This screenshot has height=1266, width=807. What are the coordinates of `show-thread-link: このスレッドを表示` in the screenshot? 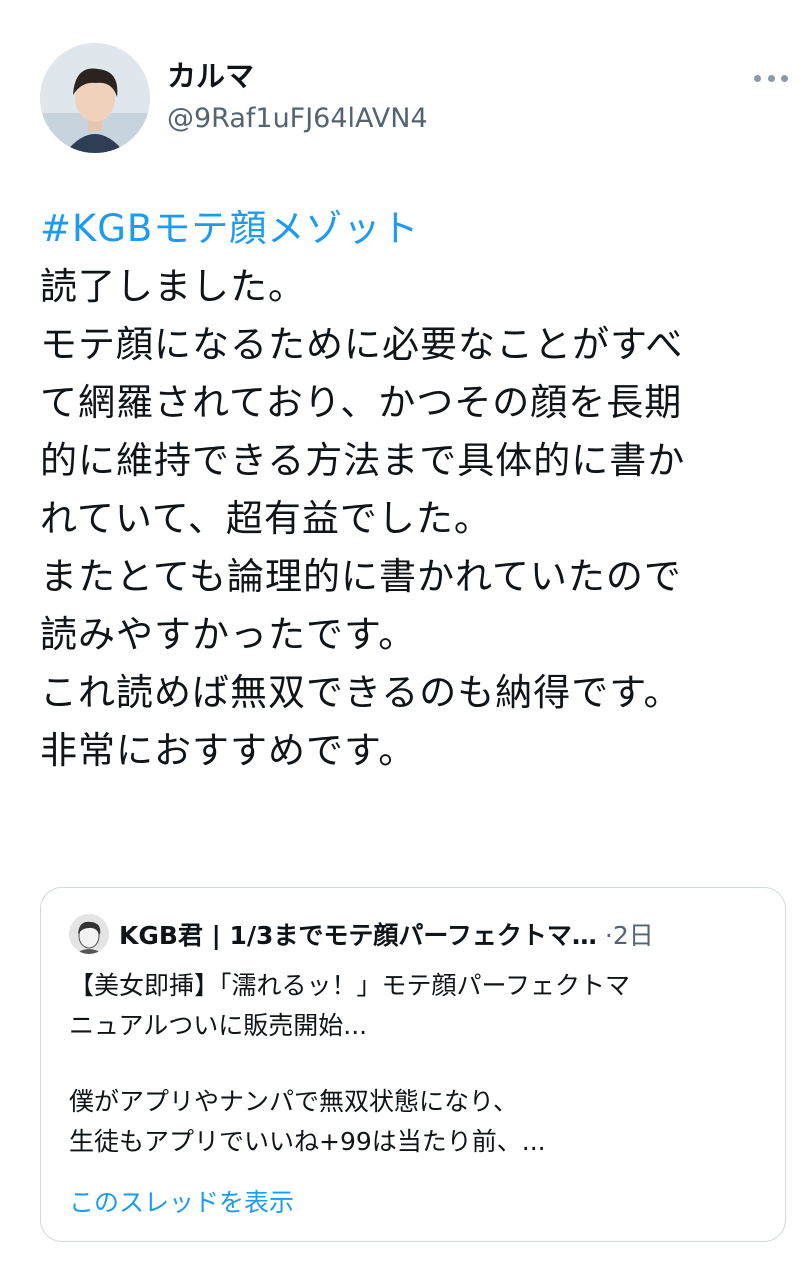 It's located at (181, 1201).